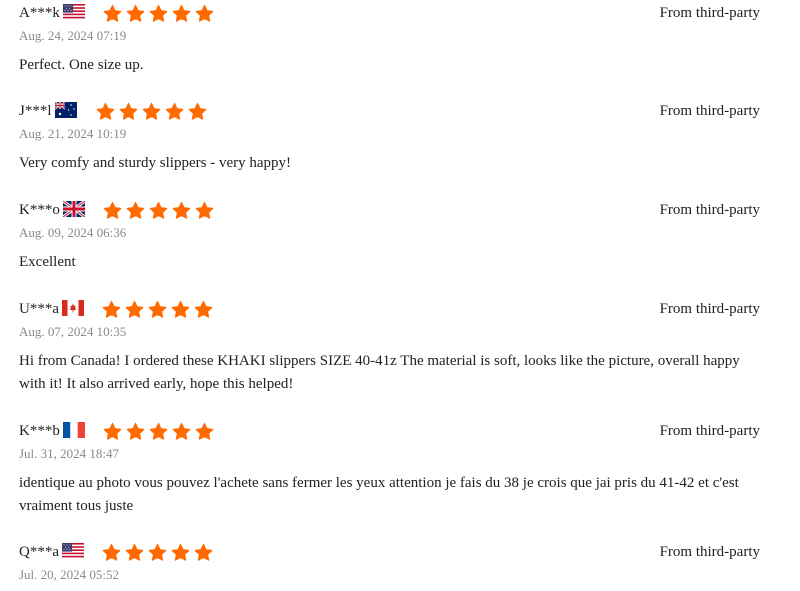  I want to click on reviewer-name: K***o, so click(39, 210).